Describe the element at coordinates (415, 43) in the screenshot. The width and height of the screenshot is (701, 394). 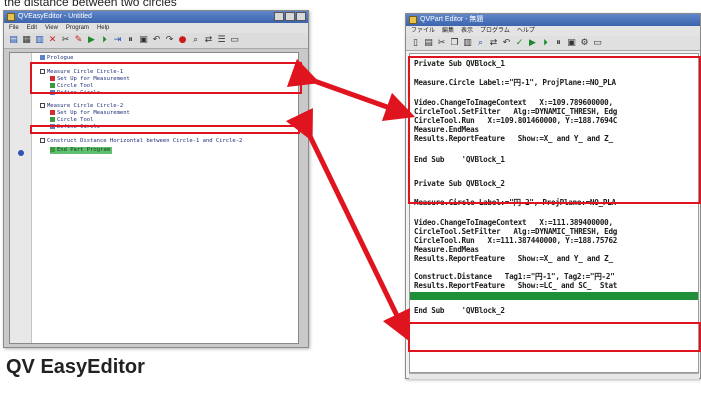
I see `new-icon: ▯` at that location.